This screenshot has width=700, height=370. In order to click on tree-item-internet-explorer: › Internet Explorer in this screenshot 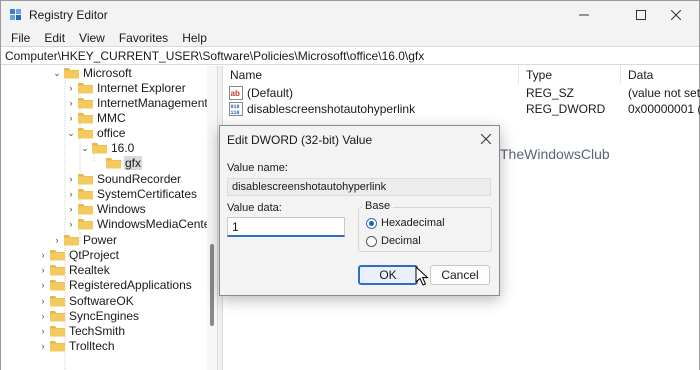, I will do `click(126, 88)`.